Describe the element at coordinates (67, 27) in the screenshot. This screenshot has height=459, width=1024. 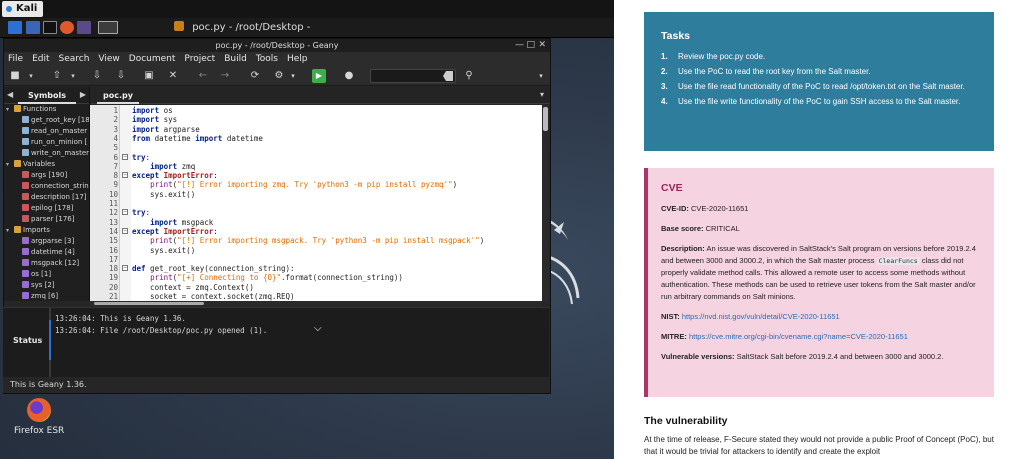
I see `firefox-launcher-icon` at that location.